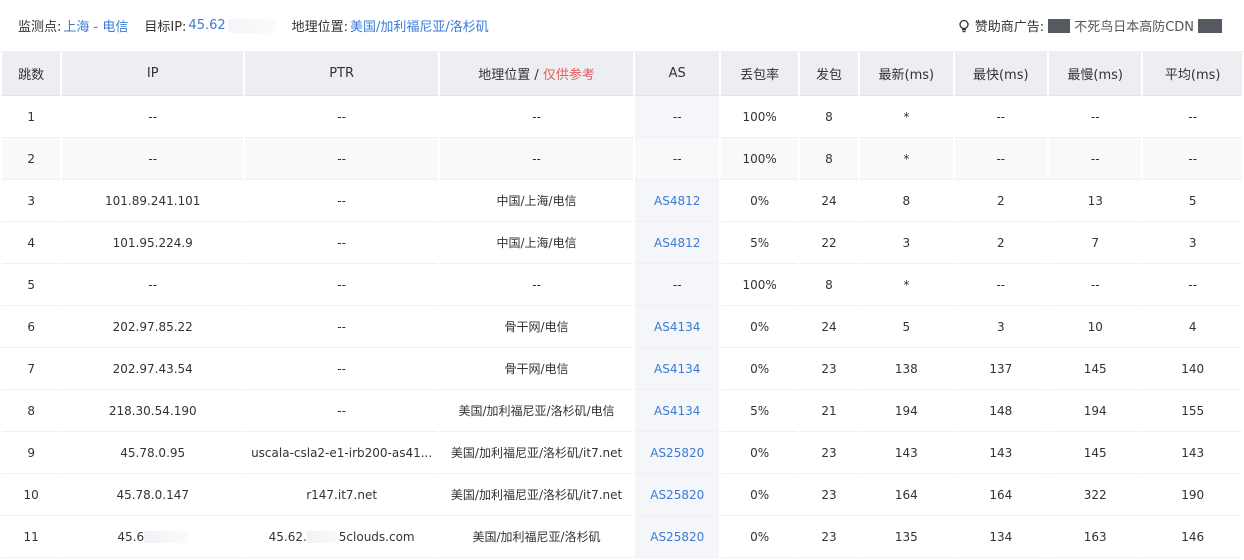 The width and height of the screenshot is (1244, 560). What do you see at coordinates (31, 285) in the screenshot?
I see `cell-hop: 5` at bounding box center [31, 285].